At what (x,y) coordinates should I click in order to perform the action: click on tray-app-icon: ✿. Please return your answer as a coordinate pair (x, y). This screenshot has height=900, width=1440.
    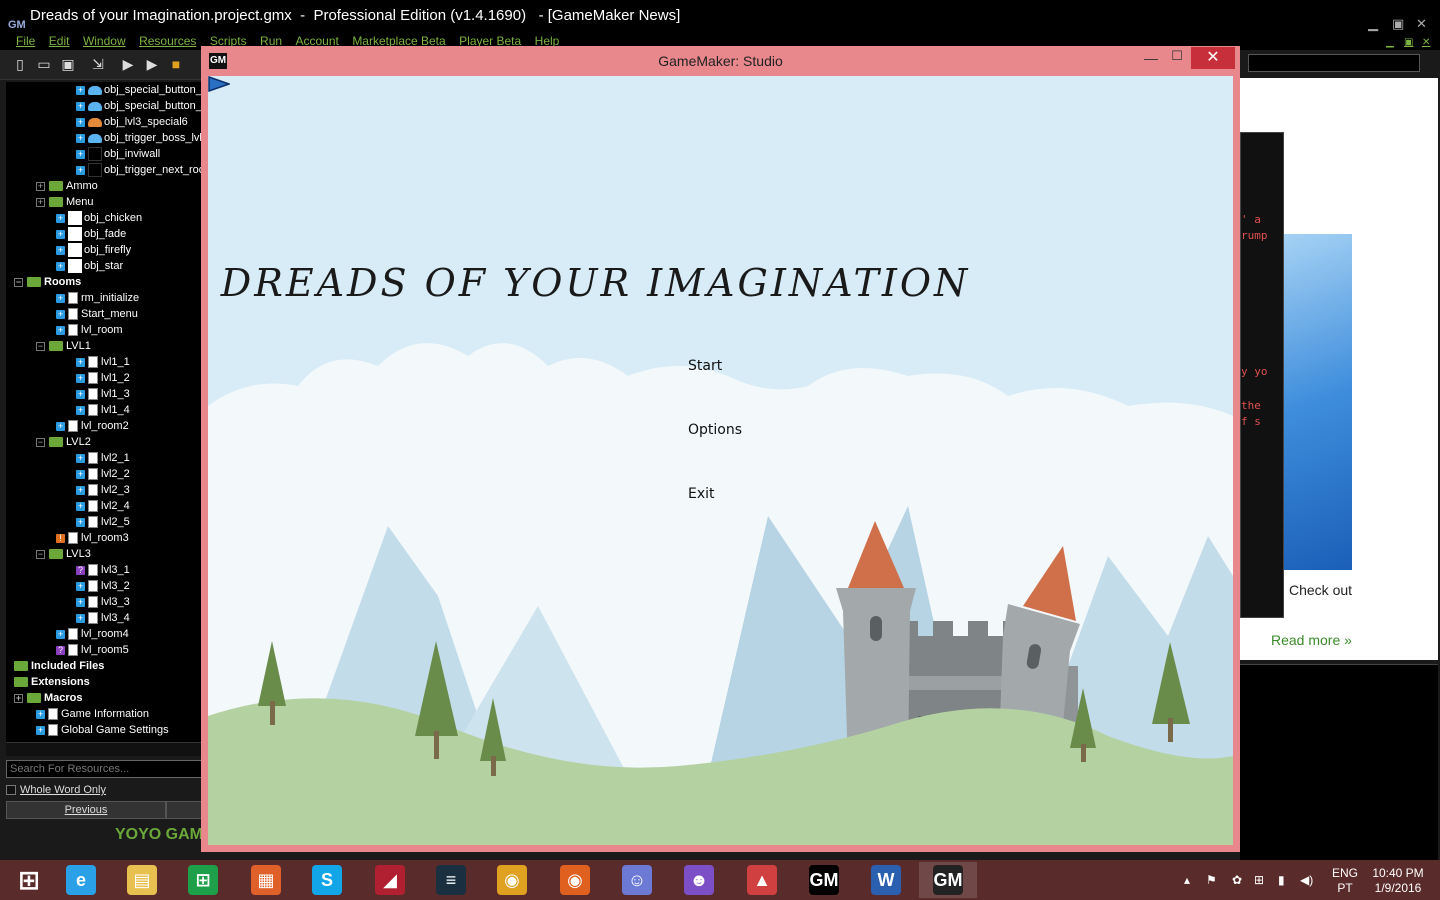
    Looking at the image, I should click on (1237, 880).